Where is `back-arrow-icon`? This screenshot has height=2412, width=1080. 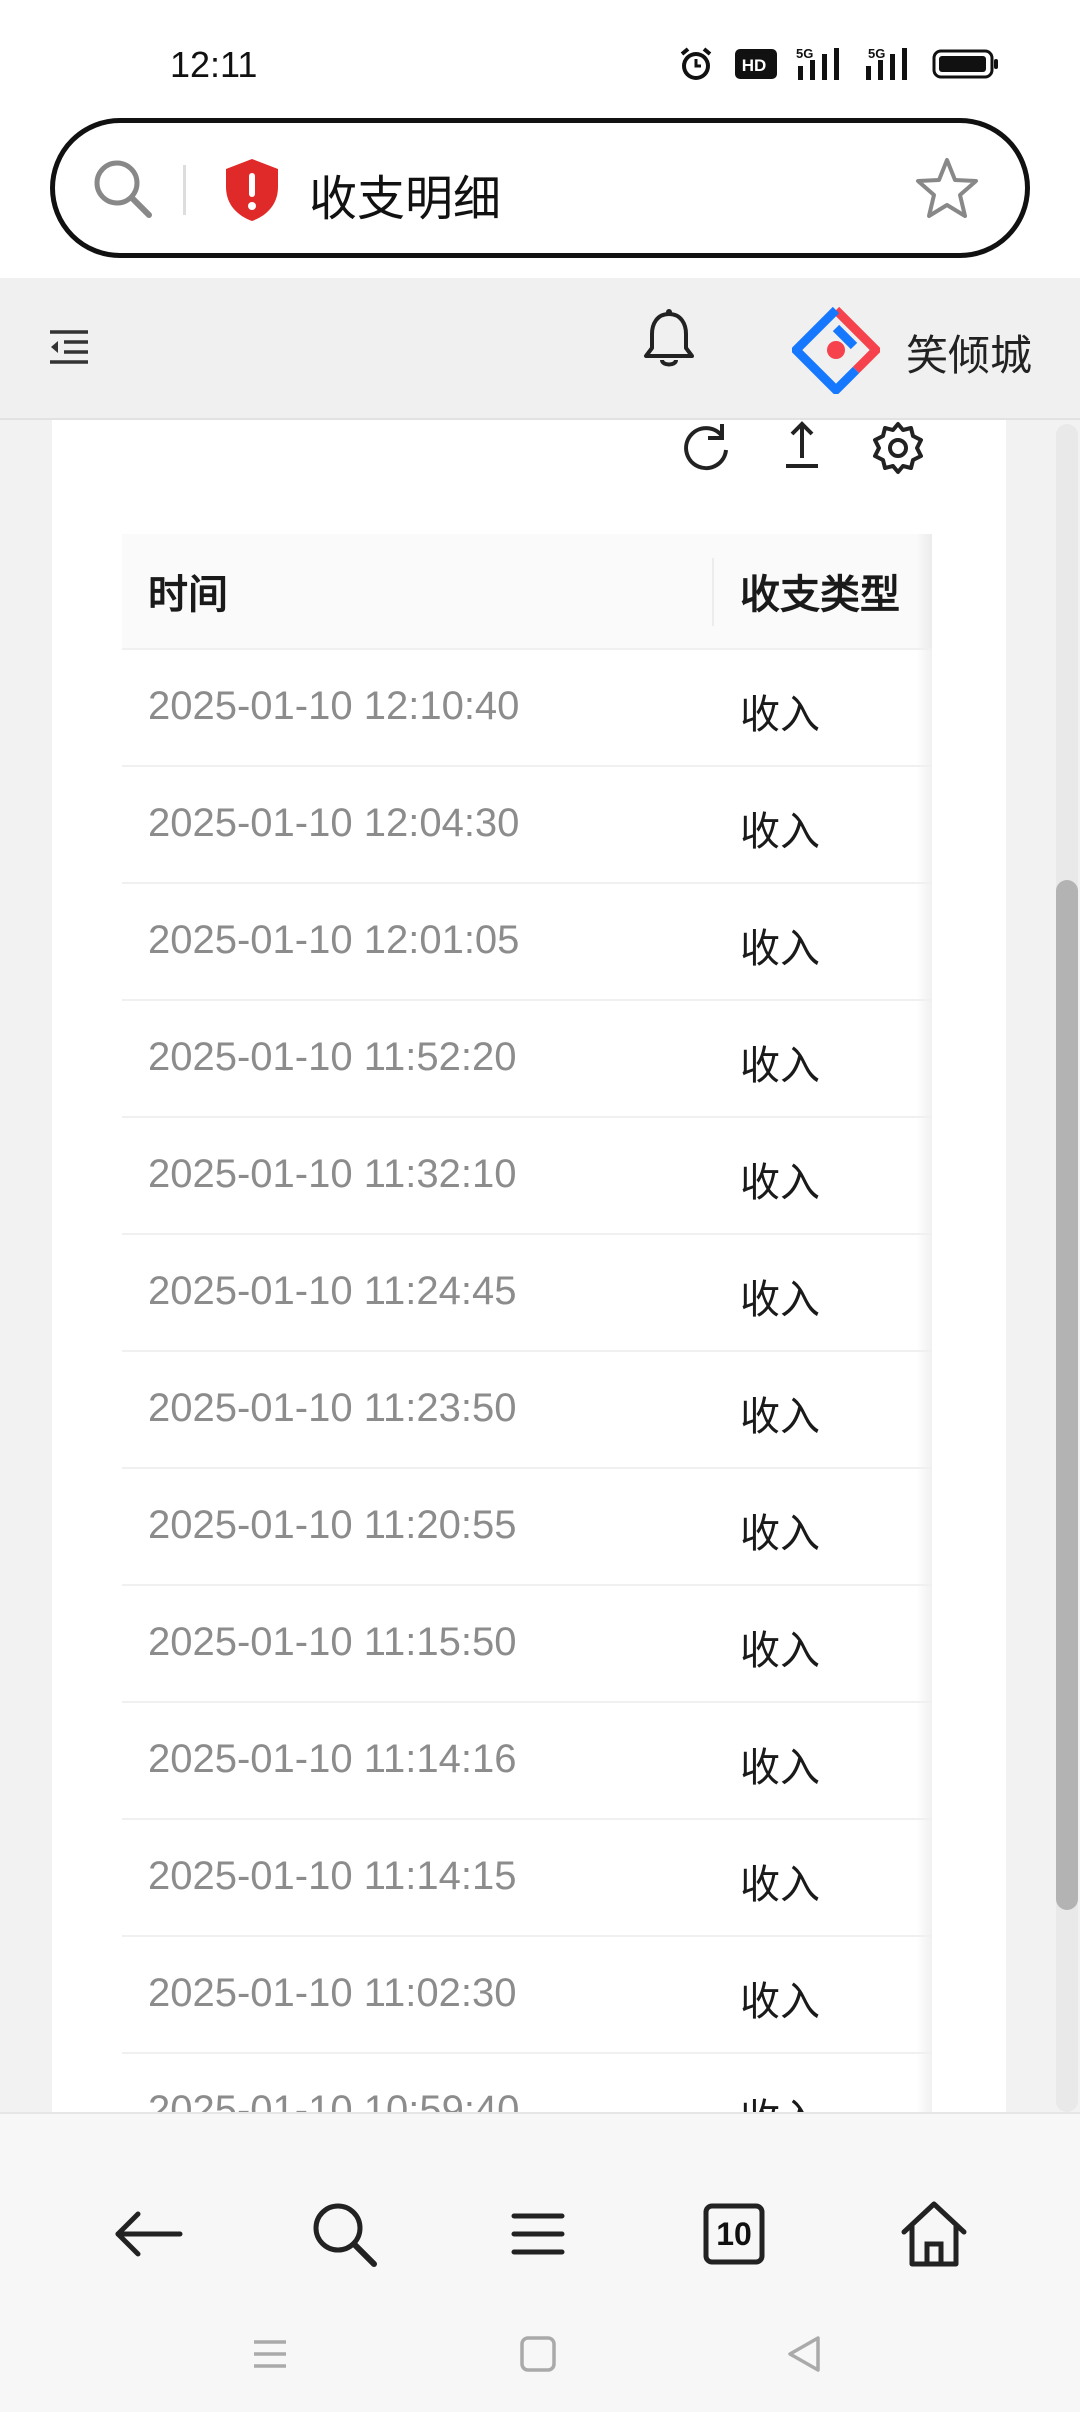
back-arrow-icon is located at coordinates (148, 2234).